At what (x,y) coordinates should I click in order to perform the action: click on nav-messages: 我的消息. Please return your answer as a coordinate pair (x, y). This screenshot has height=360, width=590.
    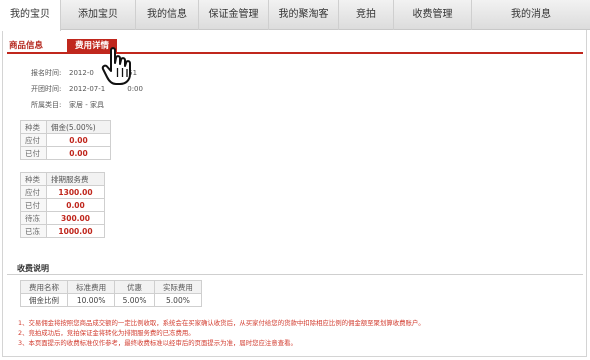
    Looking at the image, I should click on (531, 15).